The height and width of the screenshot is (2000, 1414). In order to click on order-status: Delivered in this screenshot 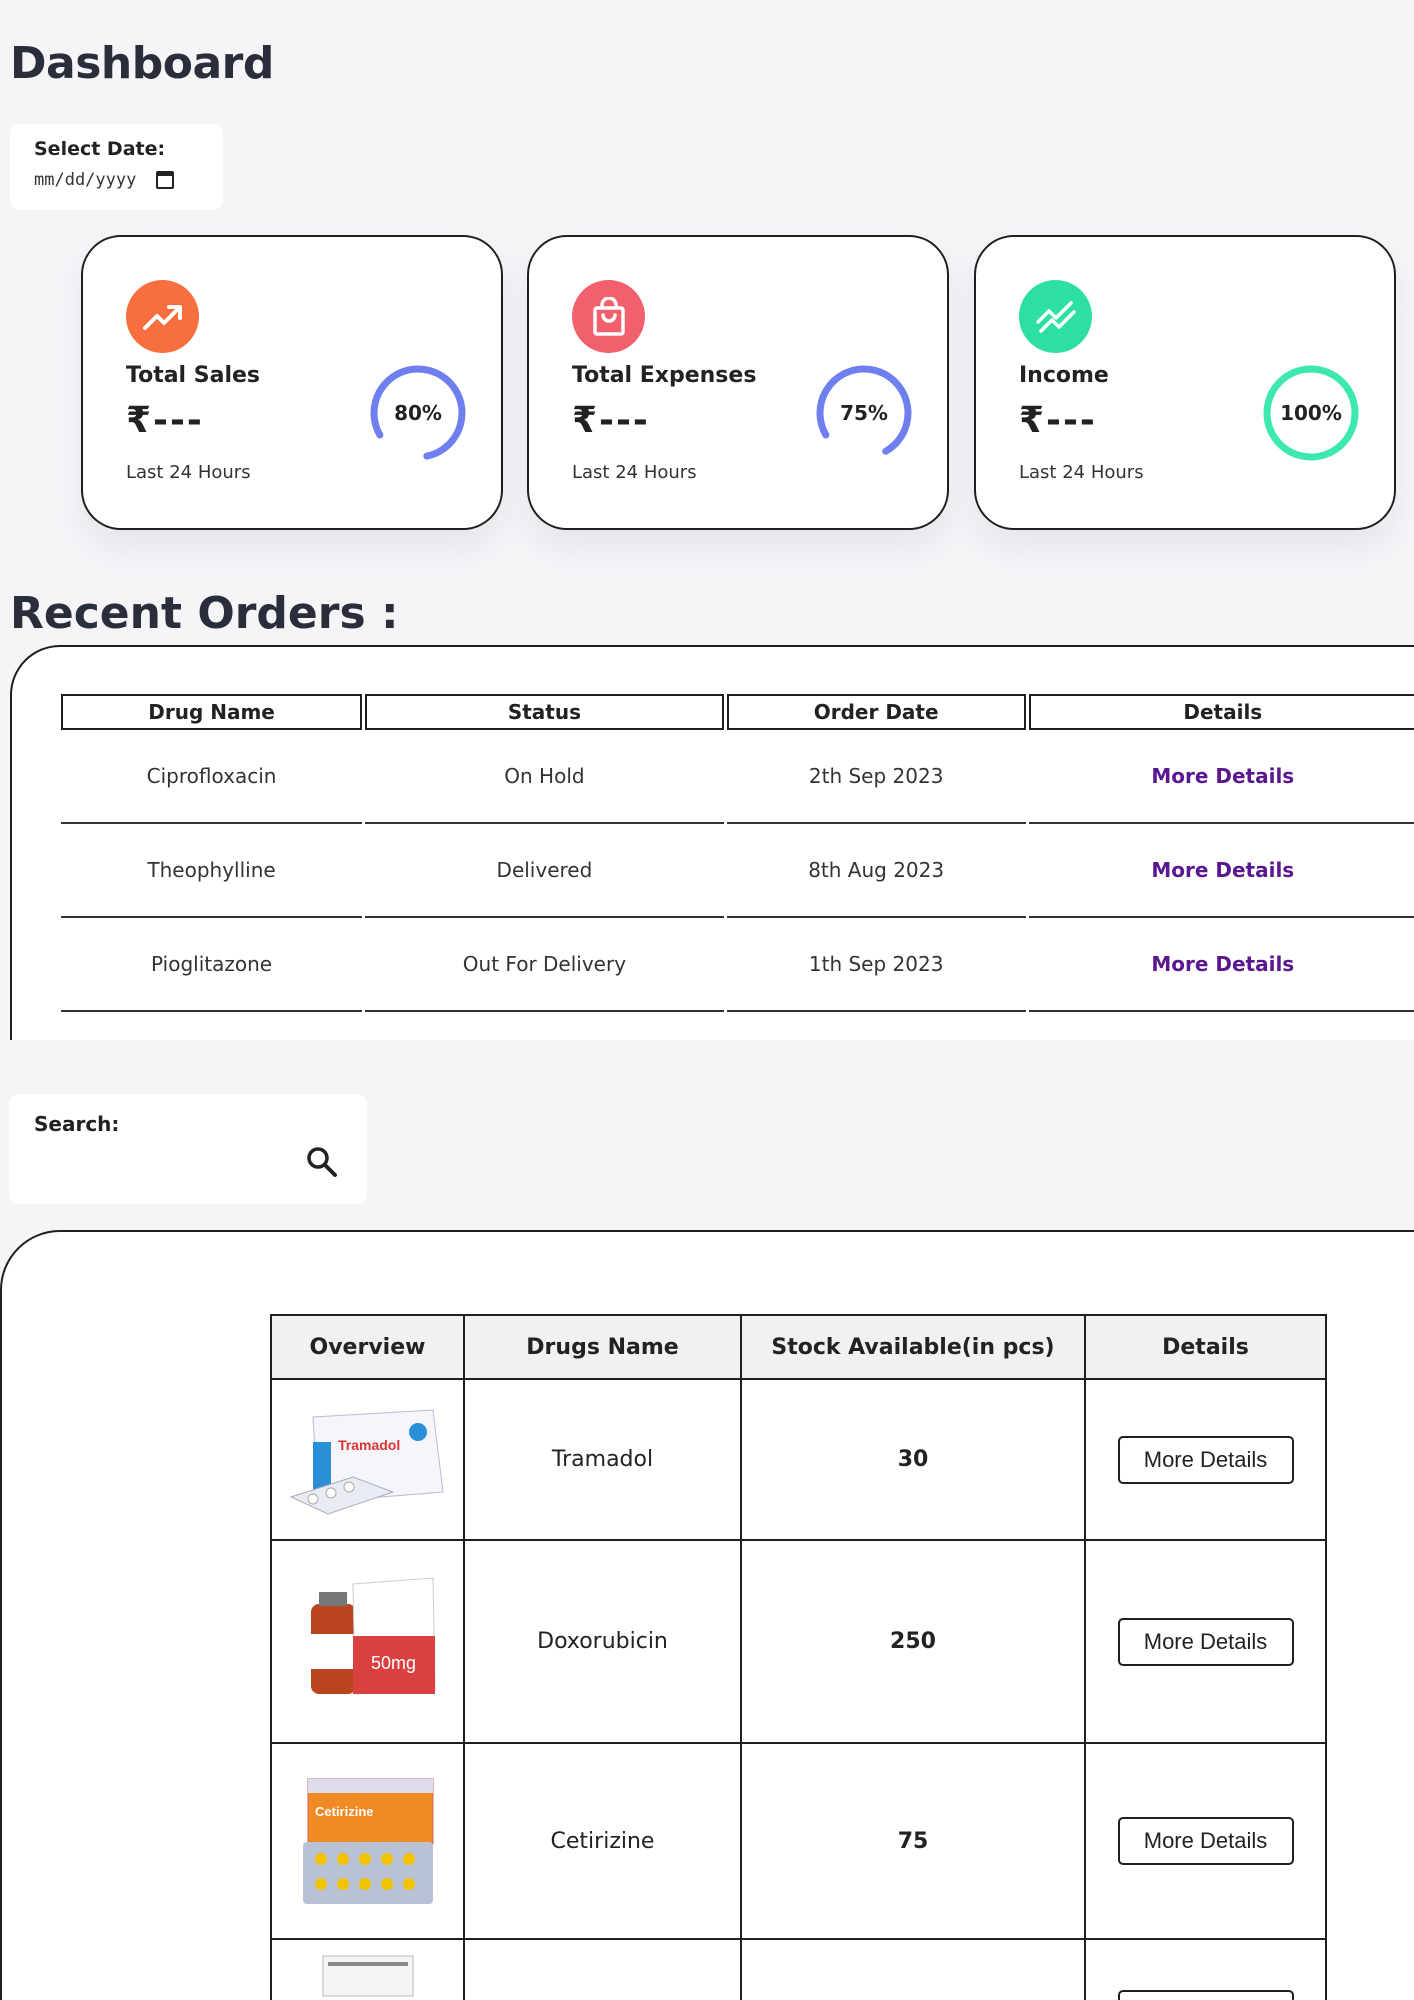, I will do `click(544, 871)`.